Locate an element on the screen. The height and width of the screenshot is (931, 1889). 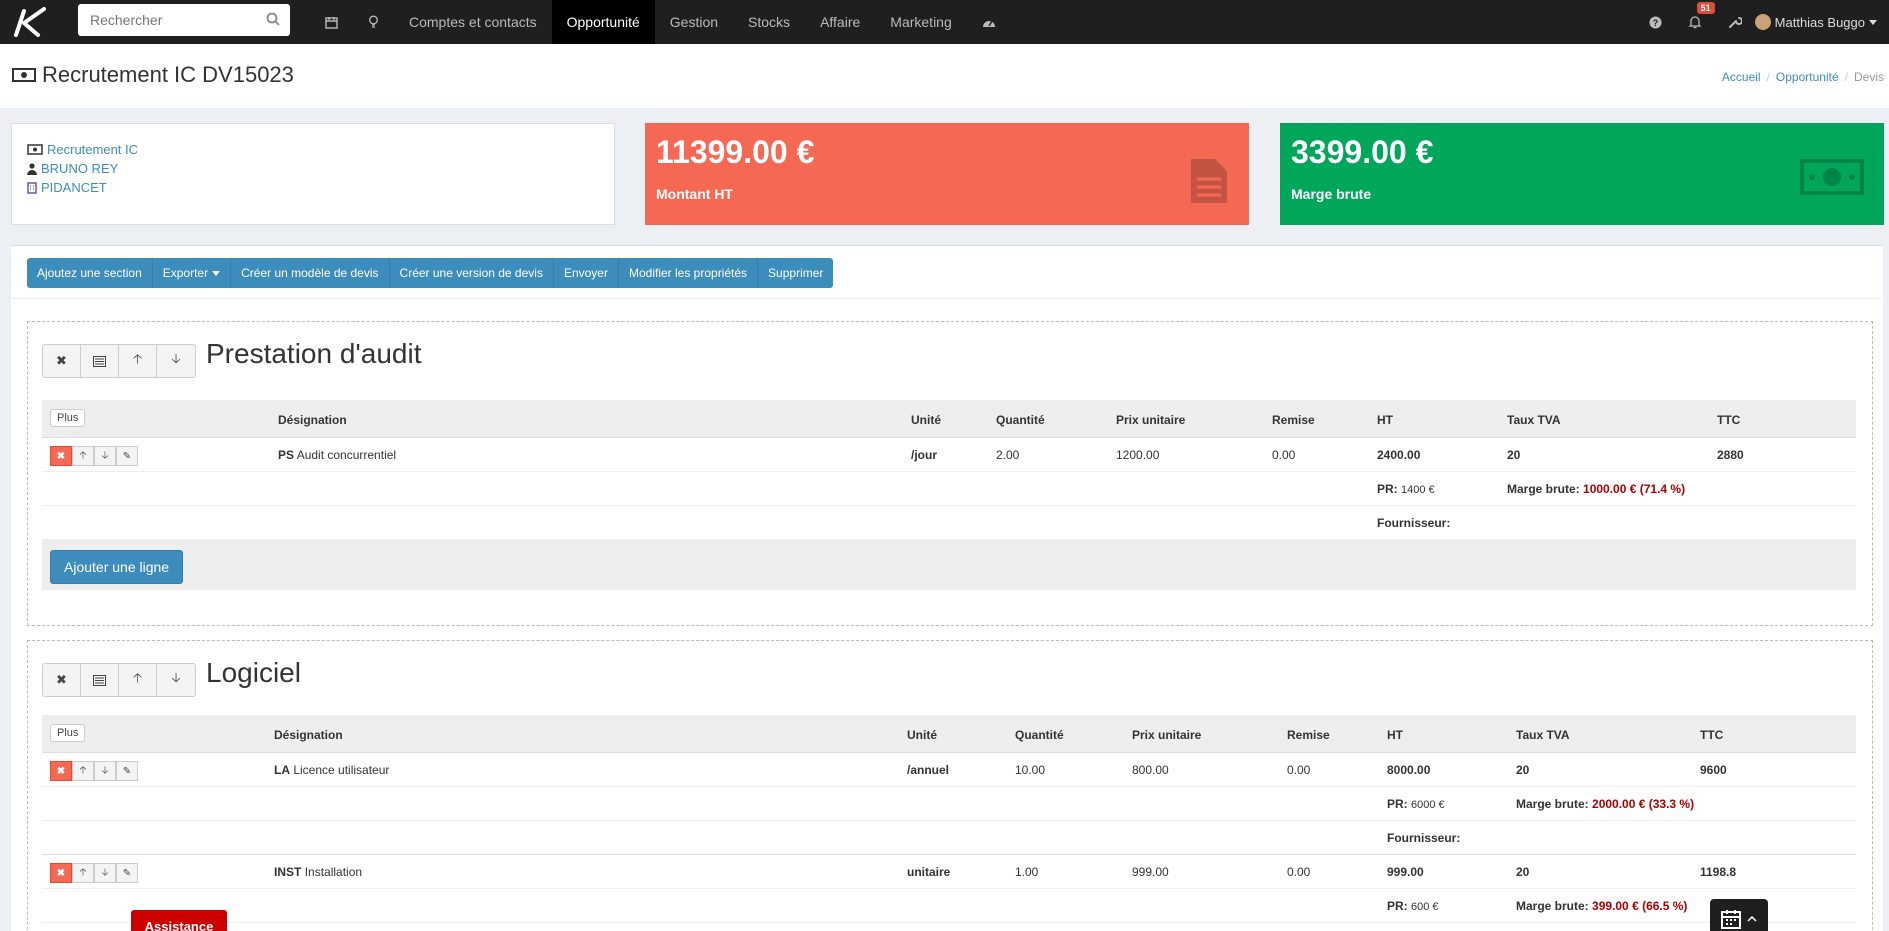
export-dropdown-button: Exporter is located at coordinates (192, 273).